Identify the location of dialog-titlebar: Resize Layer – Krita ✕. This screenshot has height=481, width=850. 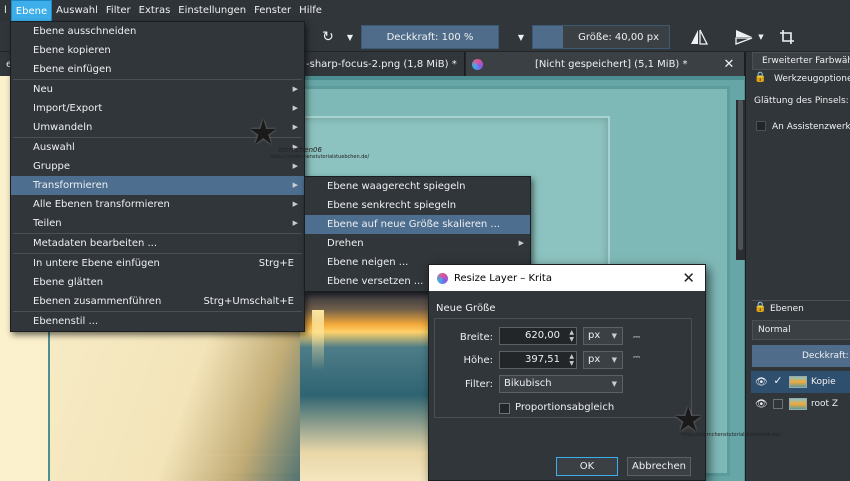
(567, 278).